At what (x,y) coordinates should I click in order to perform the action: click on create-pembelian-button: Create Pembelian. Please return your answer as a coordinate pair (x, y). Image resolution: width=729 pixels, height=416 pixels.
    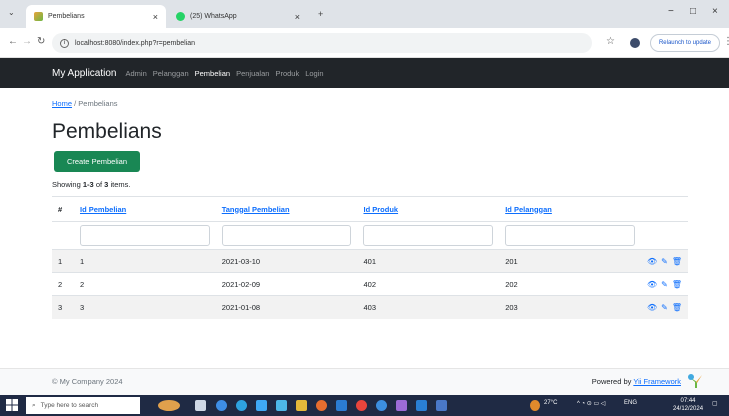
    Looking at the image, I should click on (97, 161).